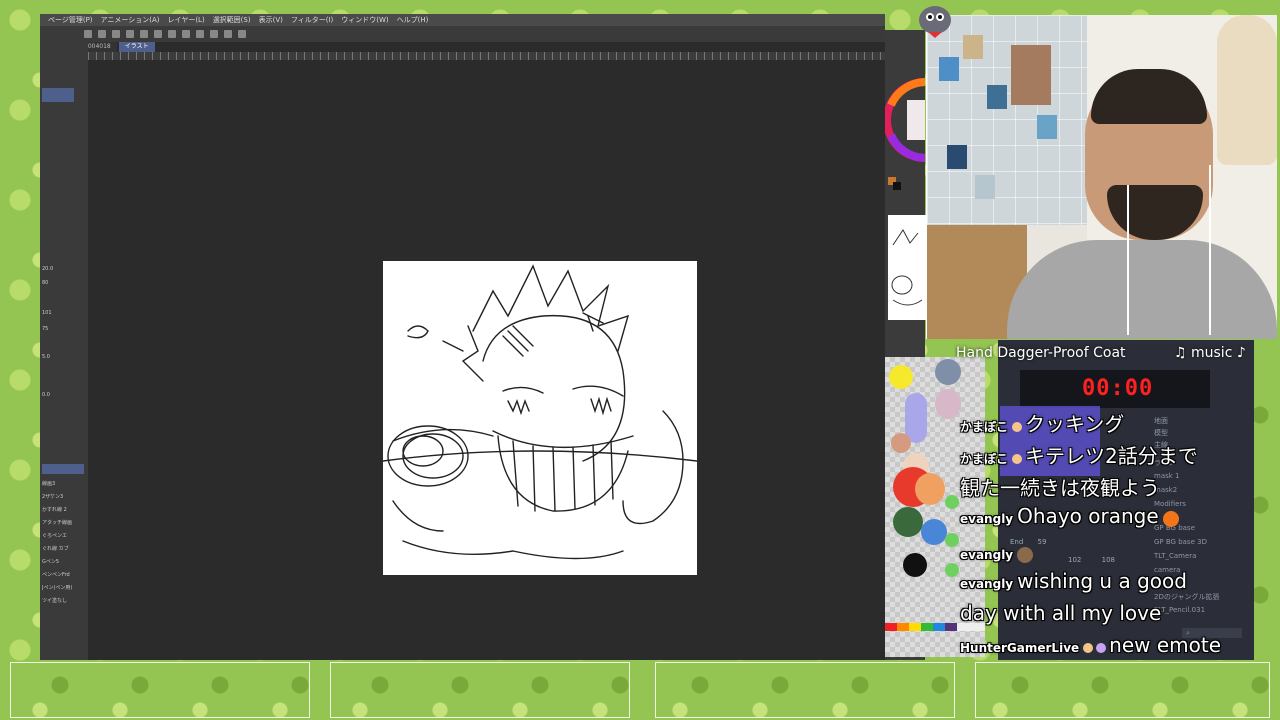 This screenshot has height=720, width=1280. Describe the element at coordinates (1102, 581) in the screenshot. I see `chat-text: wishing u a good` at that location.